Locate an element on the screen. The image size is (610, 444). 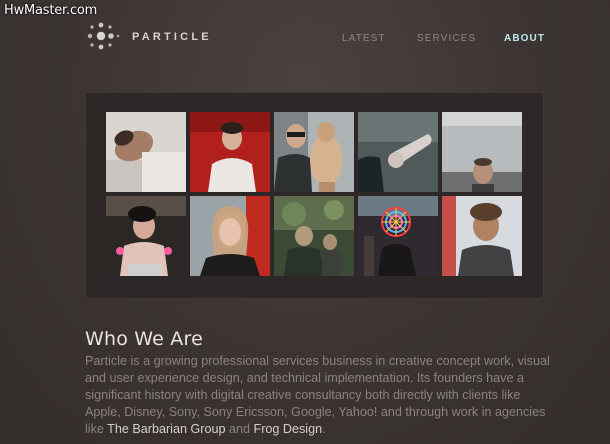
paragraph-text: and is located at coordinates (239, 429).